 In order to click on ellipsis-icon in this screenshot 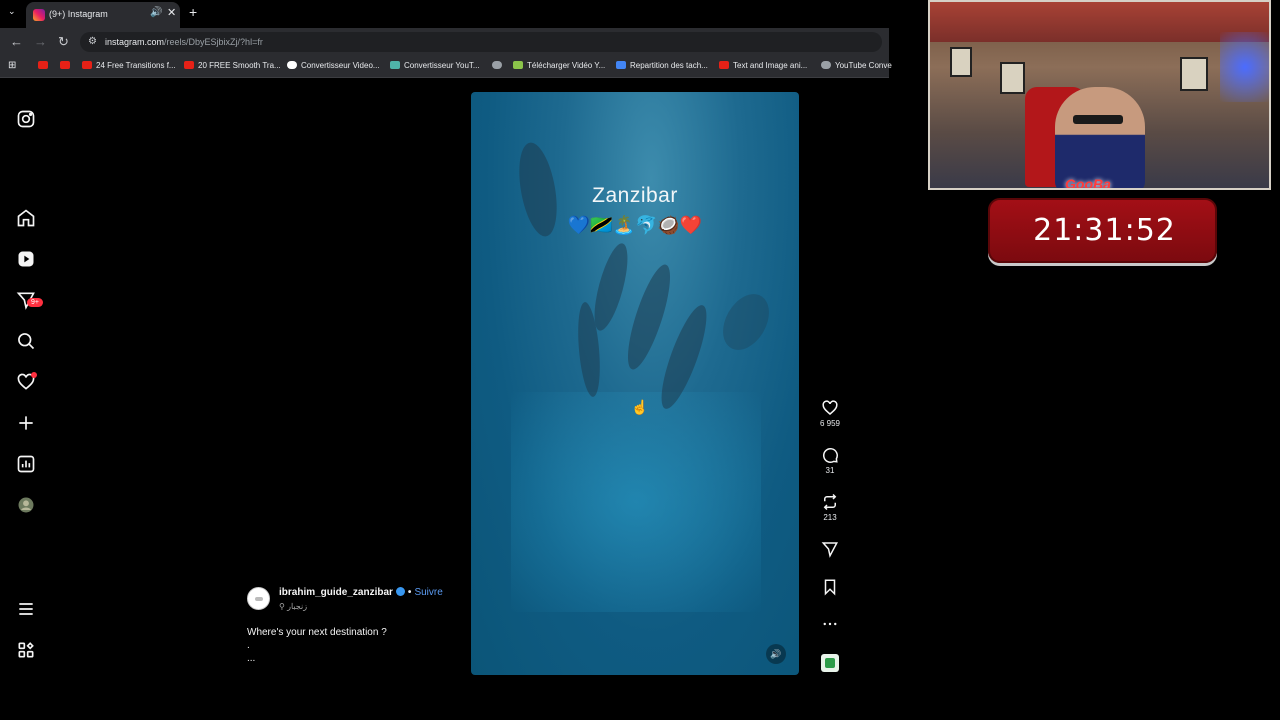, I will do `click(830, 624)`.